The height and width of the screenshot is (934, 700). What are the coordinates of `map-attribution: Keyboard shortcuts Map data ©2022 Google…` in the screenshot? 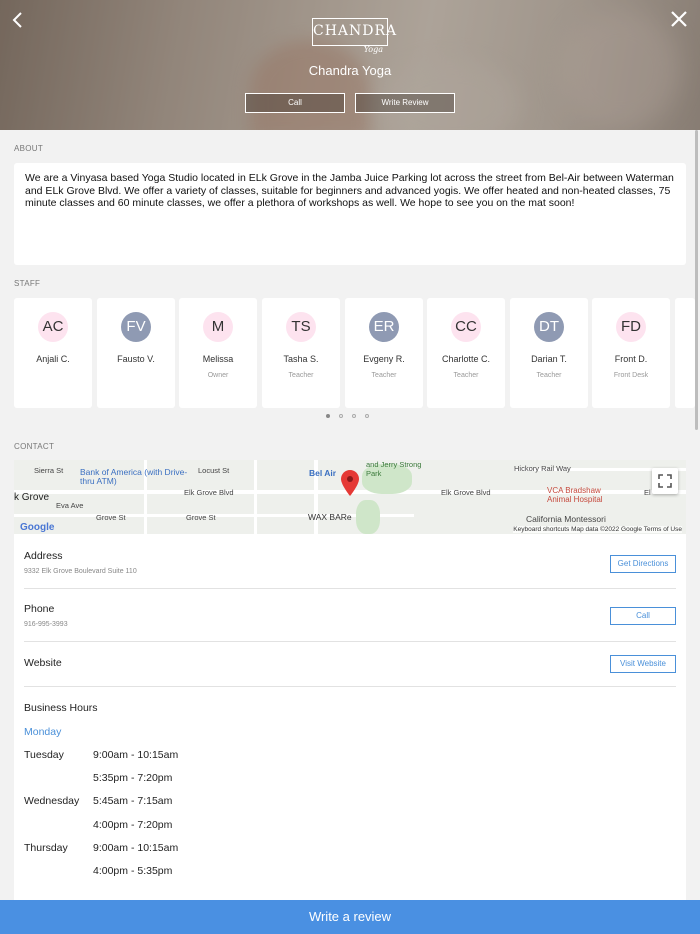 It's located at (597, 529).